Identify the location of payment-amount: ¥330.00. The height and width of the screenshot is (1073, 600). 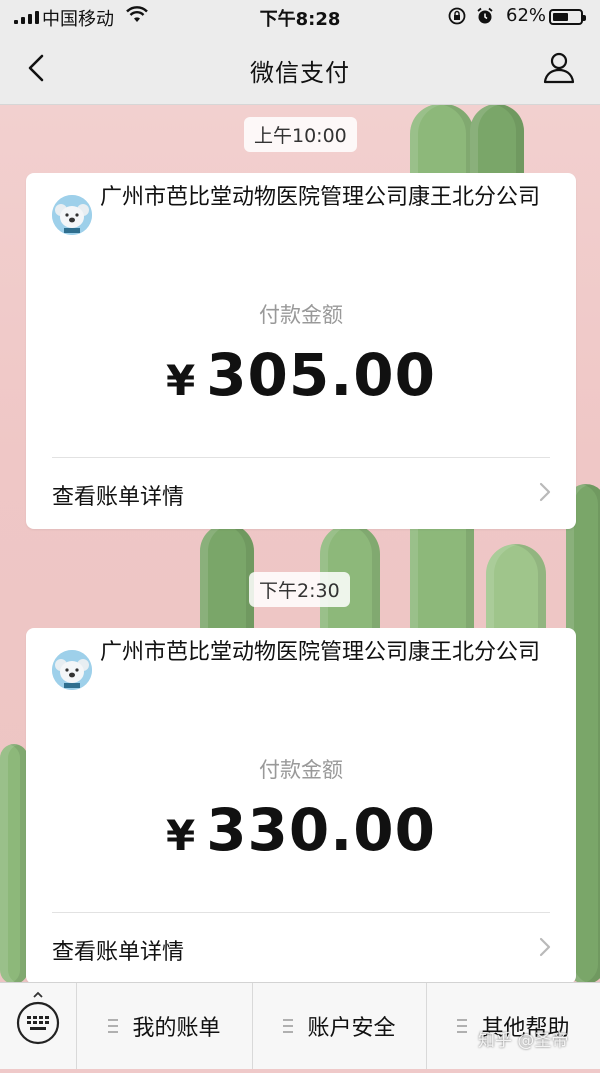
(301, 830).